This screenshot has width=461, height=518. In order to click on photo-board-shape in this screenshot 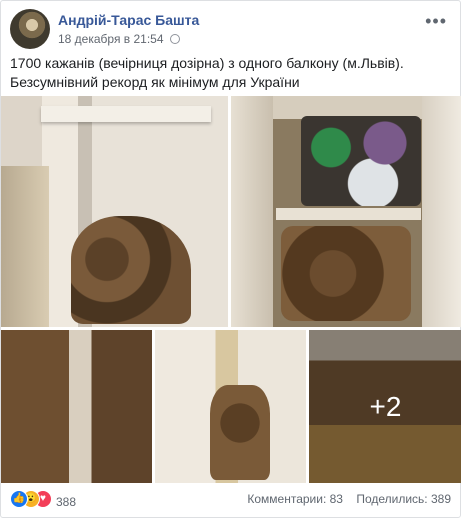, I will do `click(348, 214)`.